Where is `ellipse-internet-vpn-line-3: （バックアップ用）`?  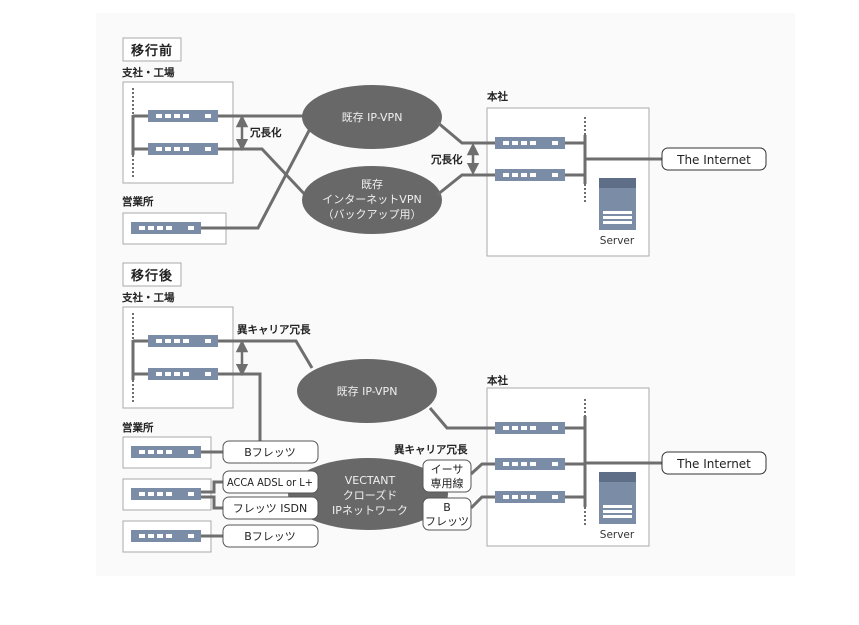
ellipse-internet-vpn-line-3: （バックアップ用） is located at coordinates (372, 214).